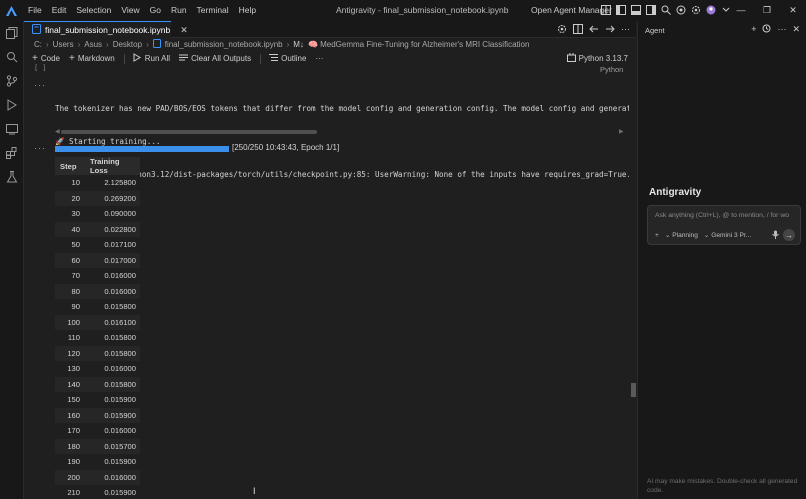 This screenshot has width=806, height=499. What do you see at coordinates (12, 129) in the screenshot?
I see `remote-explorer-icon` at bounding box center [12, 129].